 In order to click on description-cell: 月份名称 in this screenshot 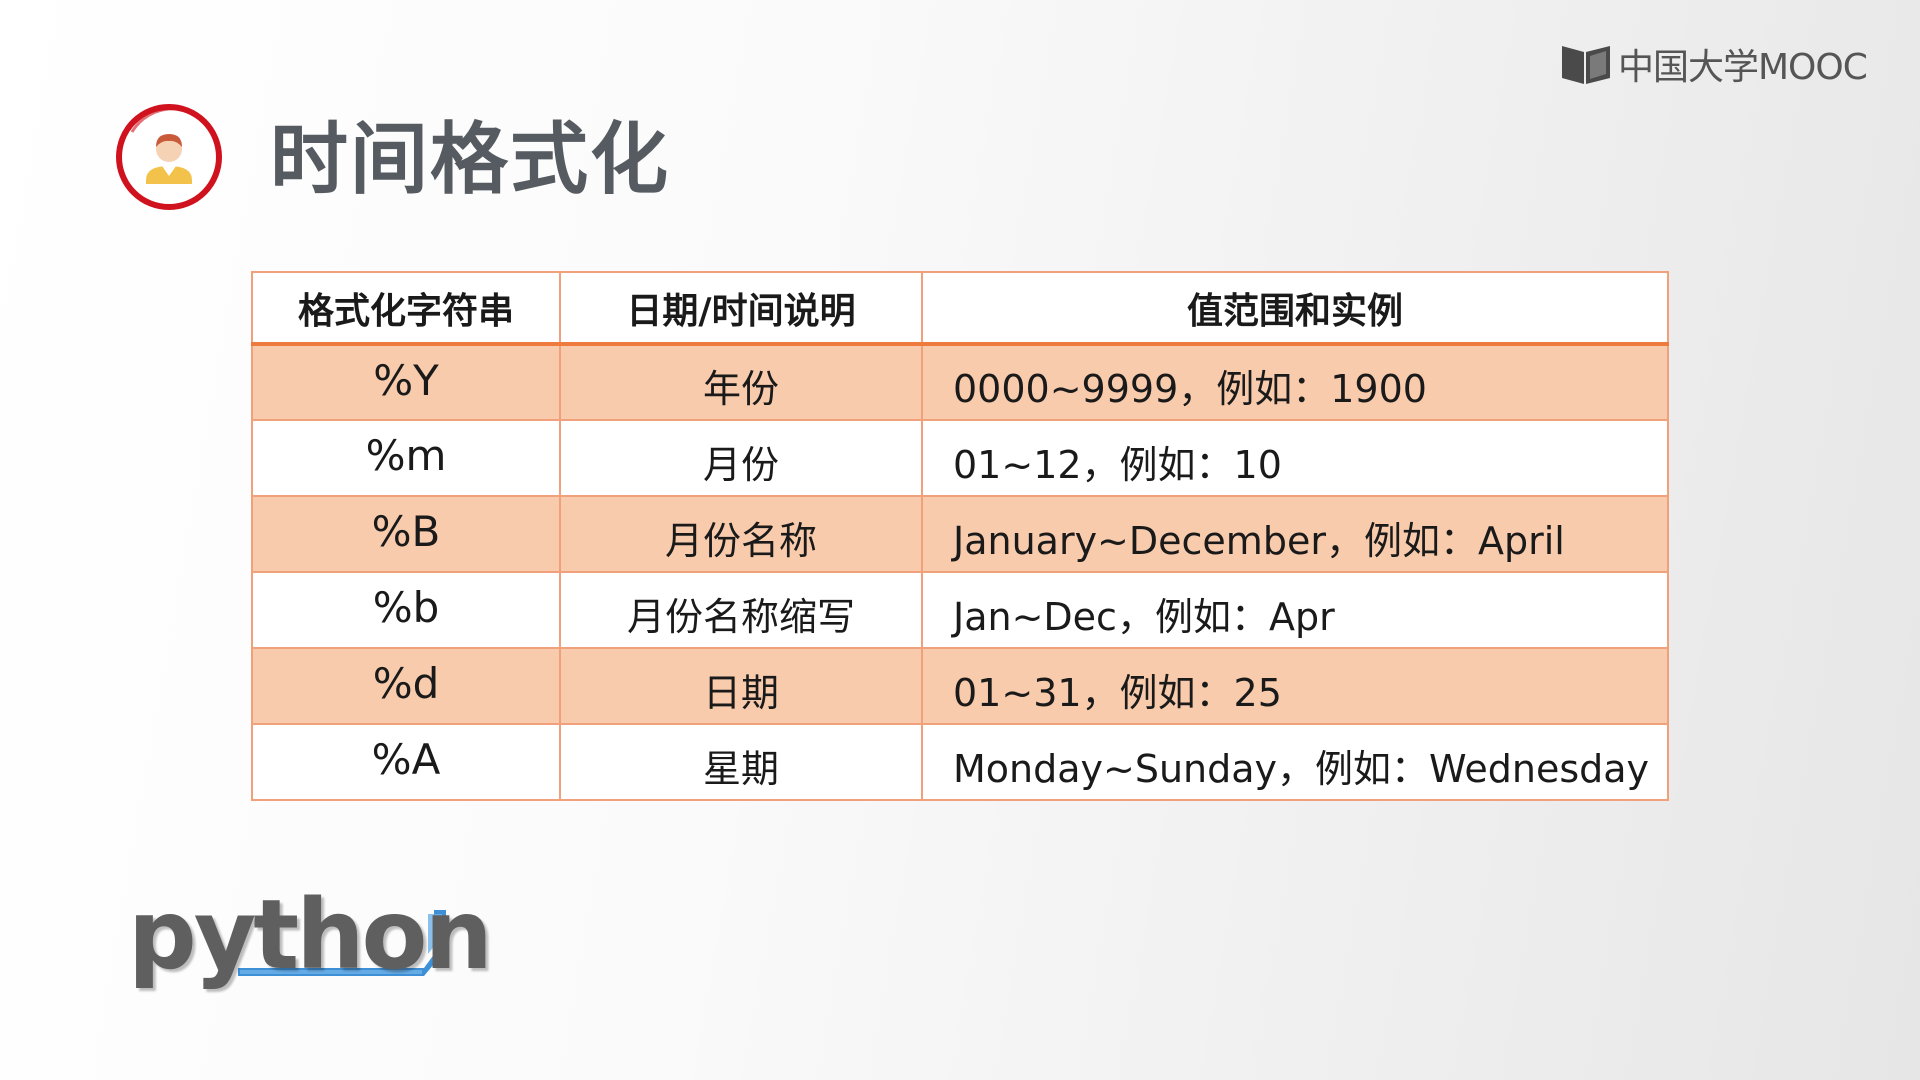, I will do `click(741, 534)`.